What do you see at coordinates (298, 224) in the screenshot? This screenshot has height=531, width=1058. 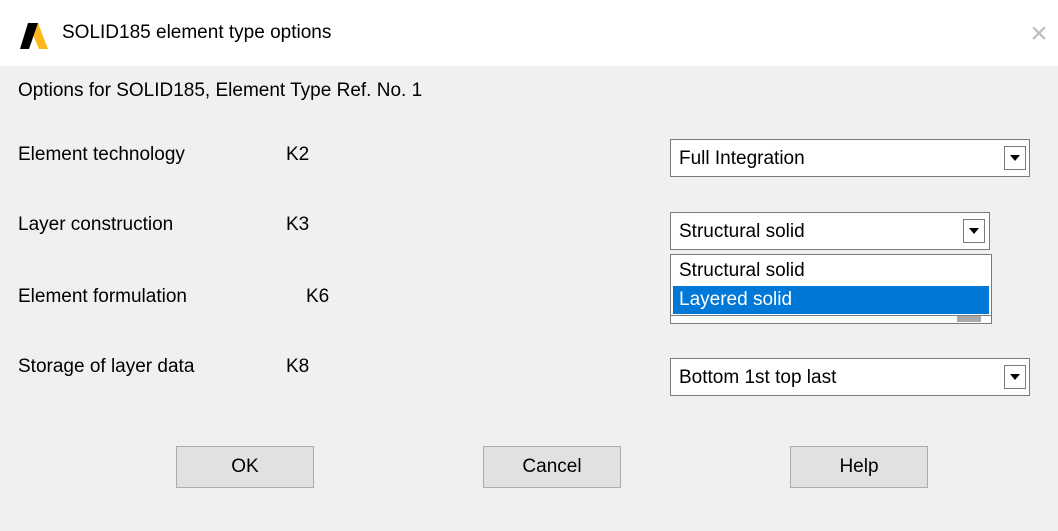 I see `option-key-k3: K3` at bounding box center [298, 224].